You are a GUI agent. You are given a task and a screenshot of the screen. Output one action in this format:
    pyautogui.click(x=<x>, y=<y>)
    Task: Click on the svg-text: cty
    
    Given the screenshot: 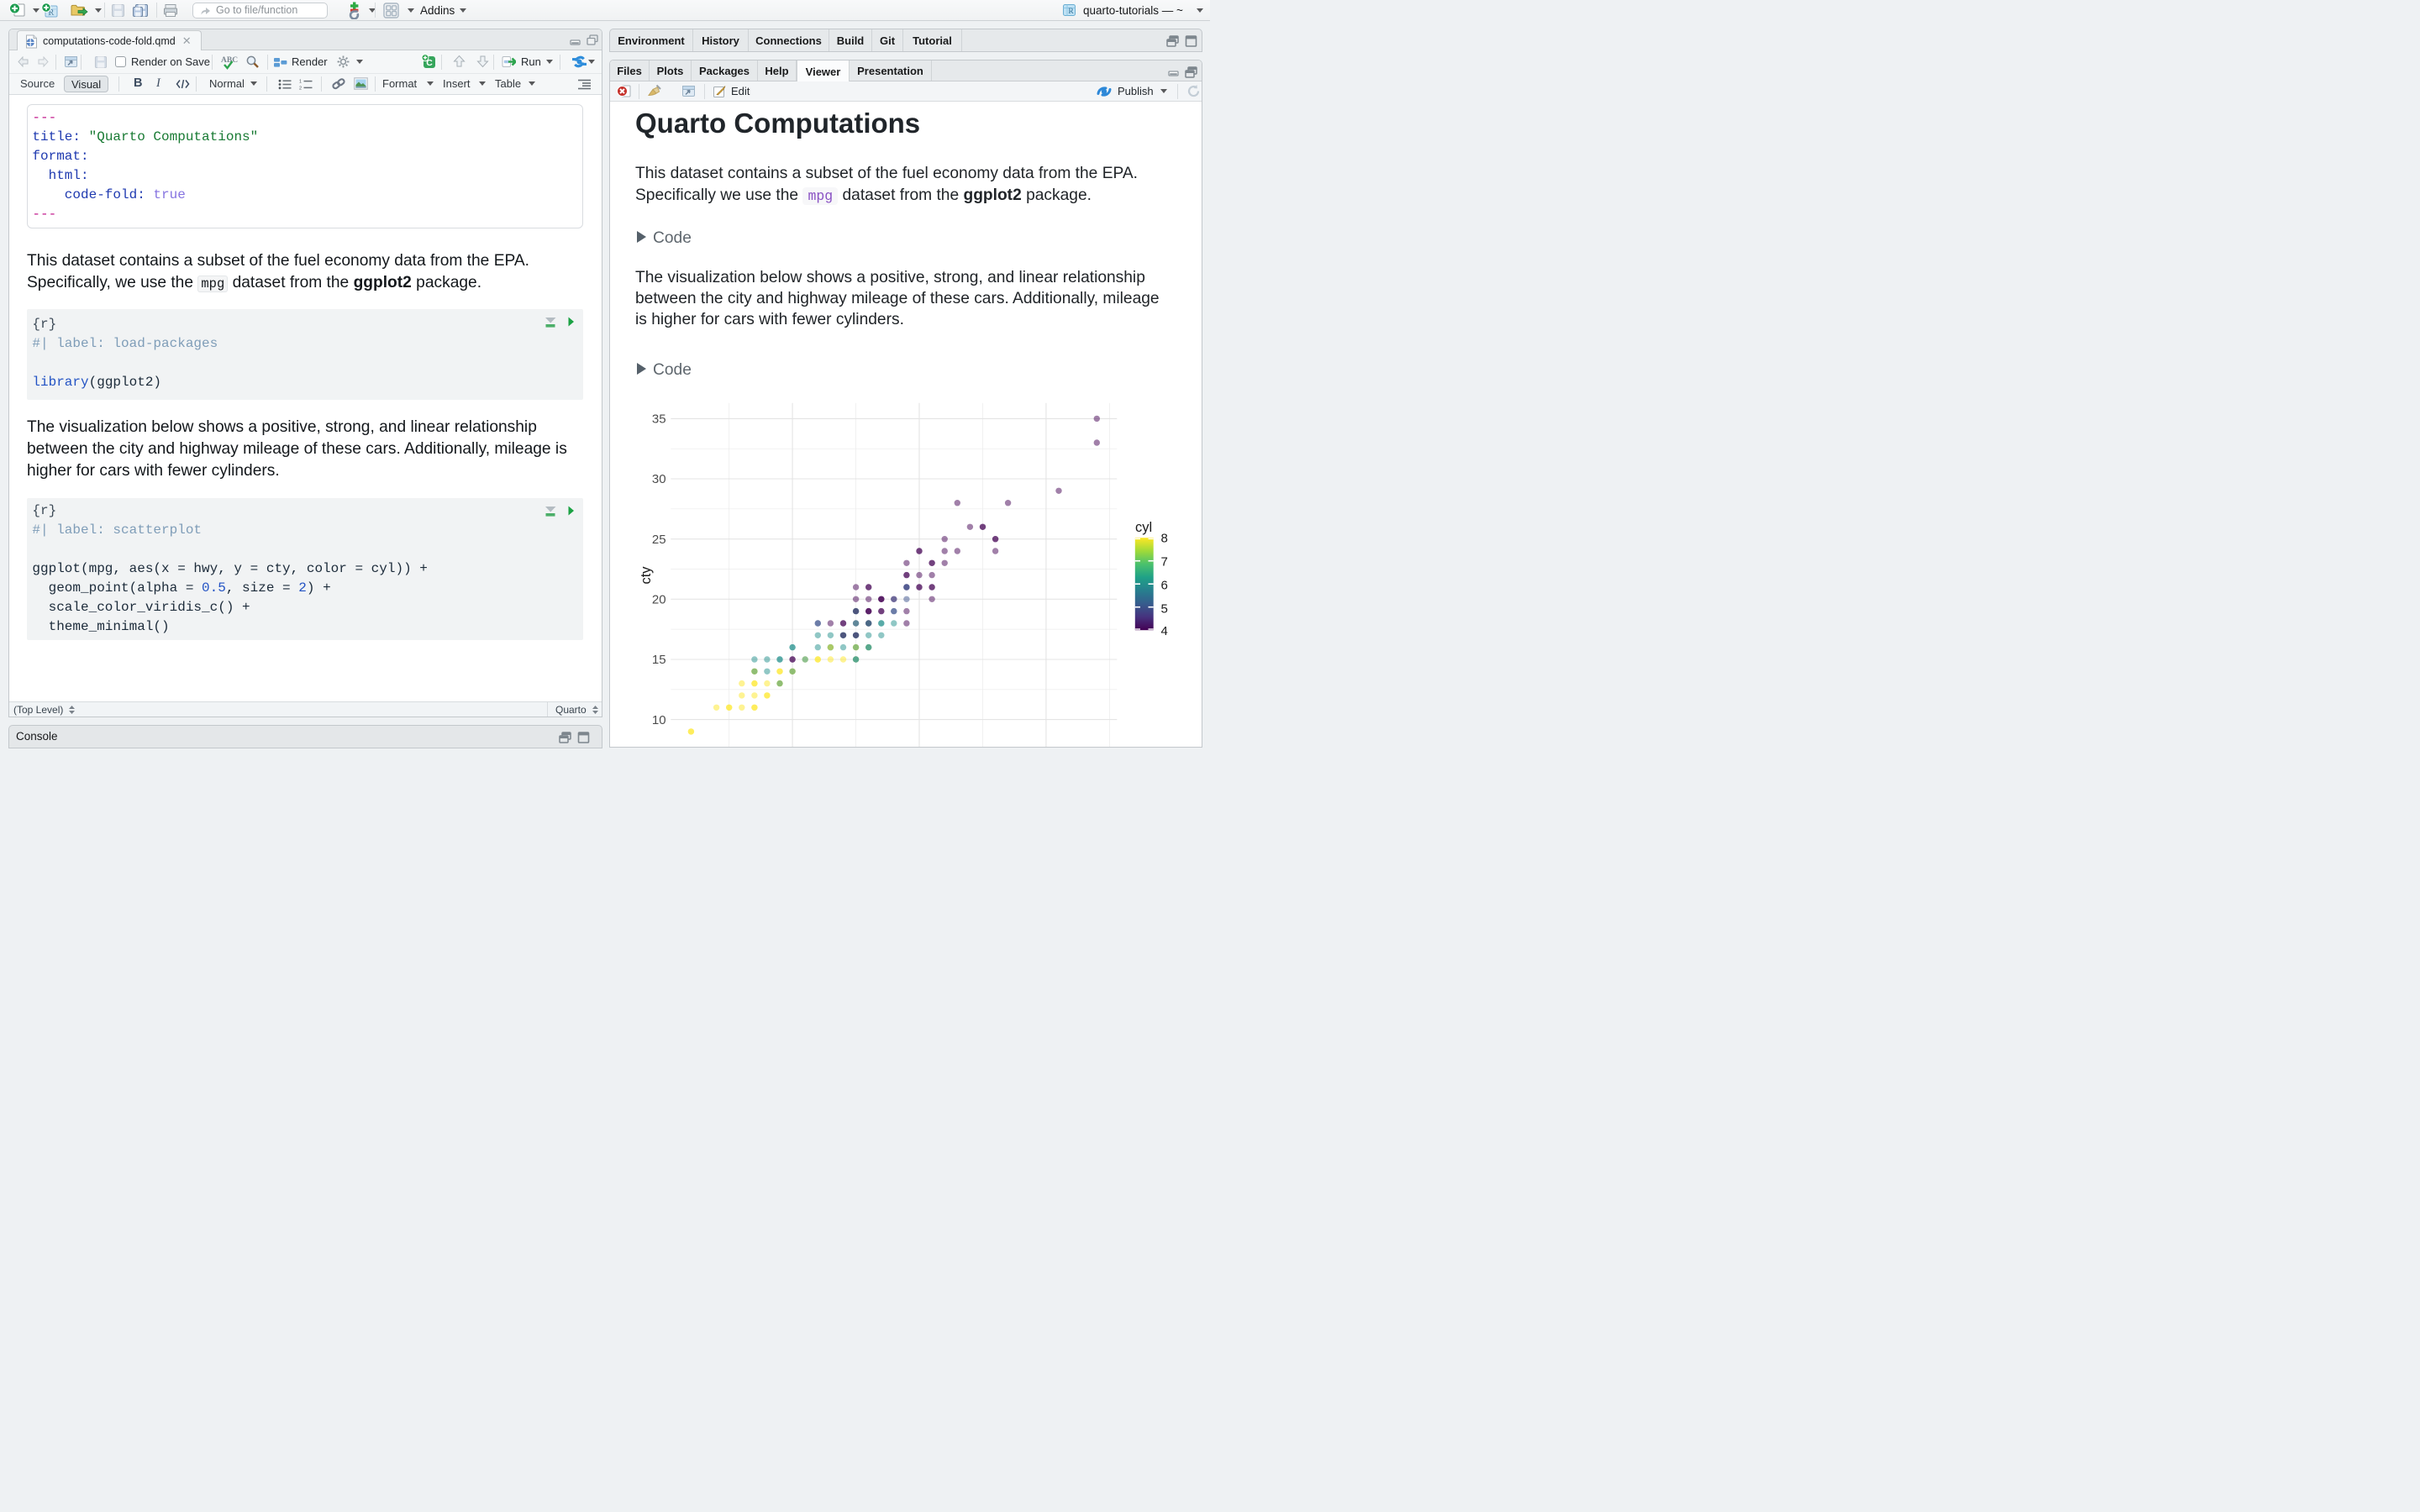 What is the action you would take?
    pyautogui.click(x=646, y=575)
    